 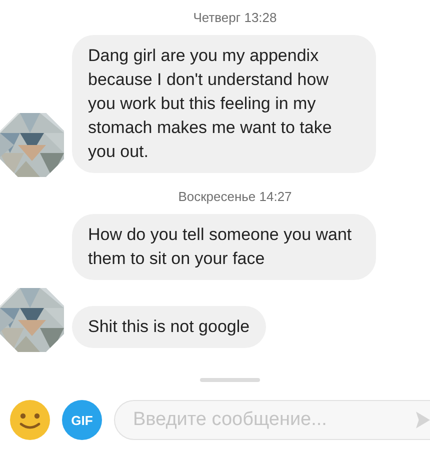 What do you see at coordinates (82, 420) in the screenshot?
I see `gif-button: GIF` at bounding box center [82, 420].